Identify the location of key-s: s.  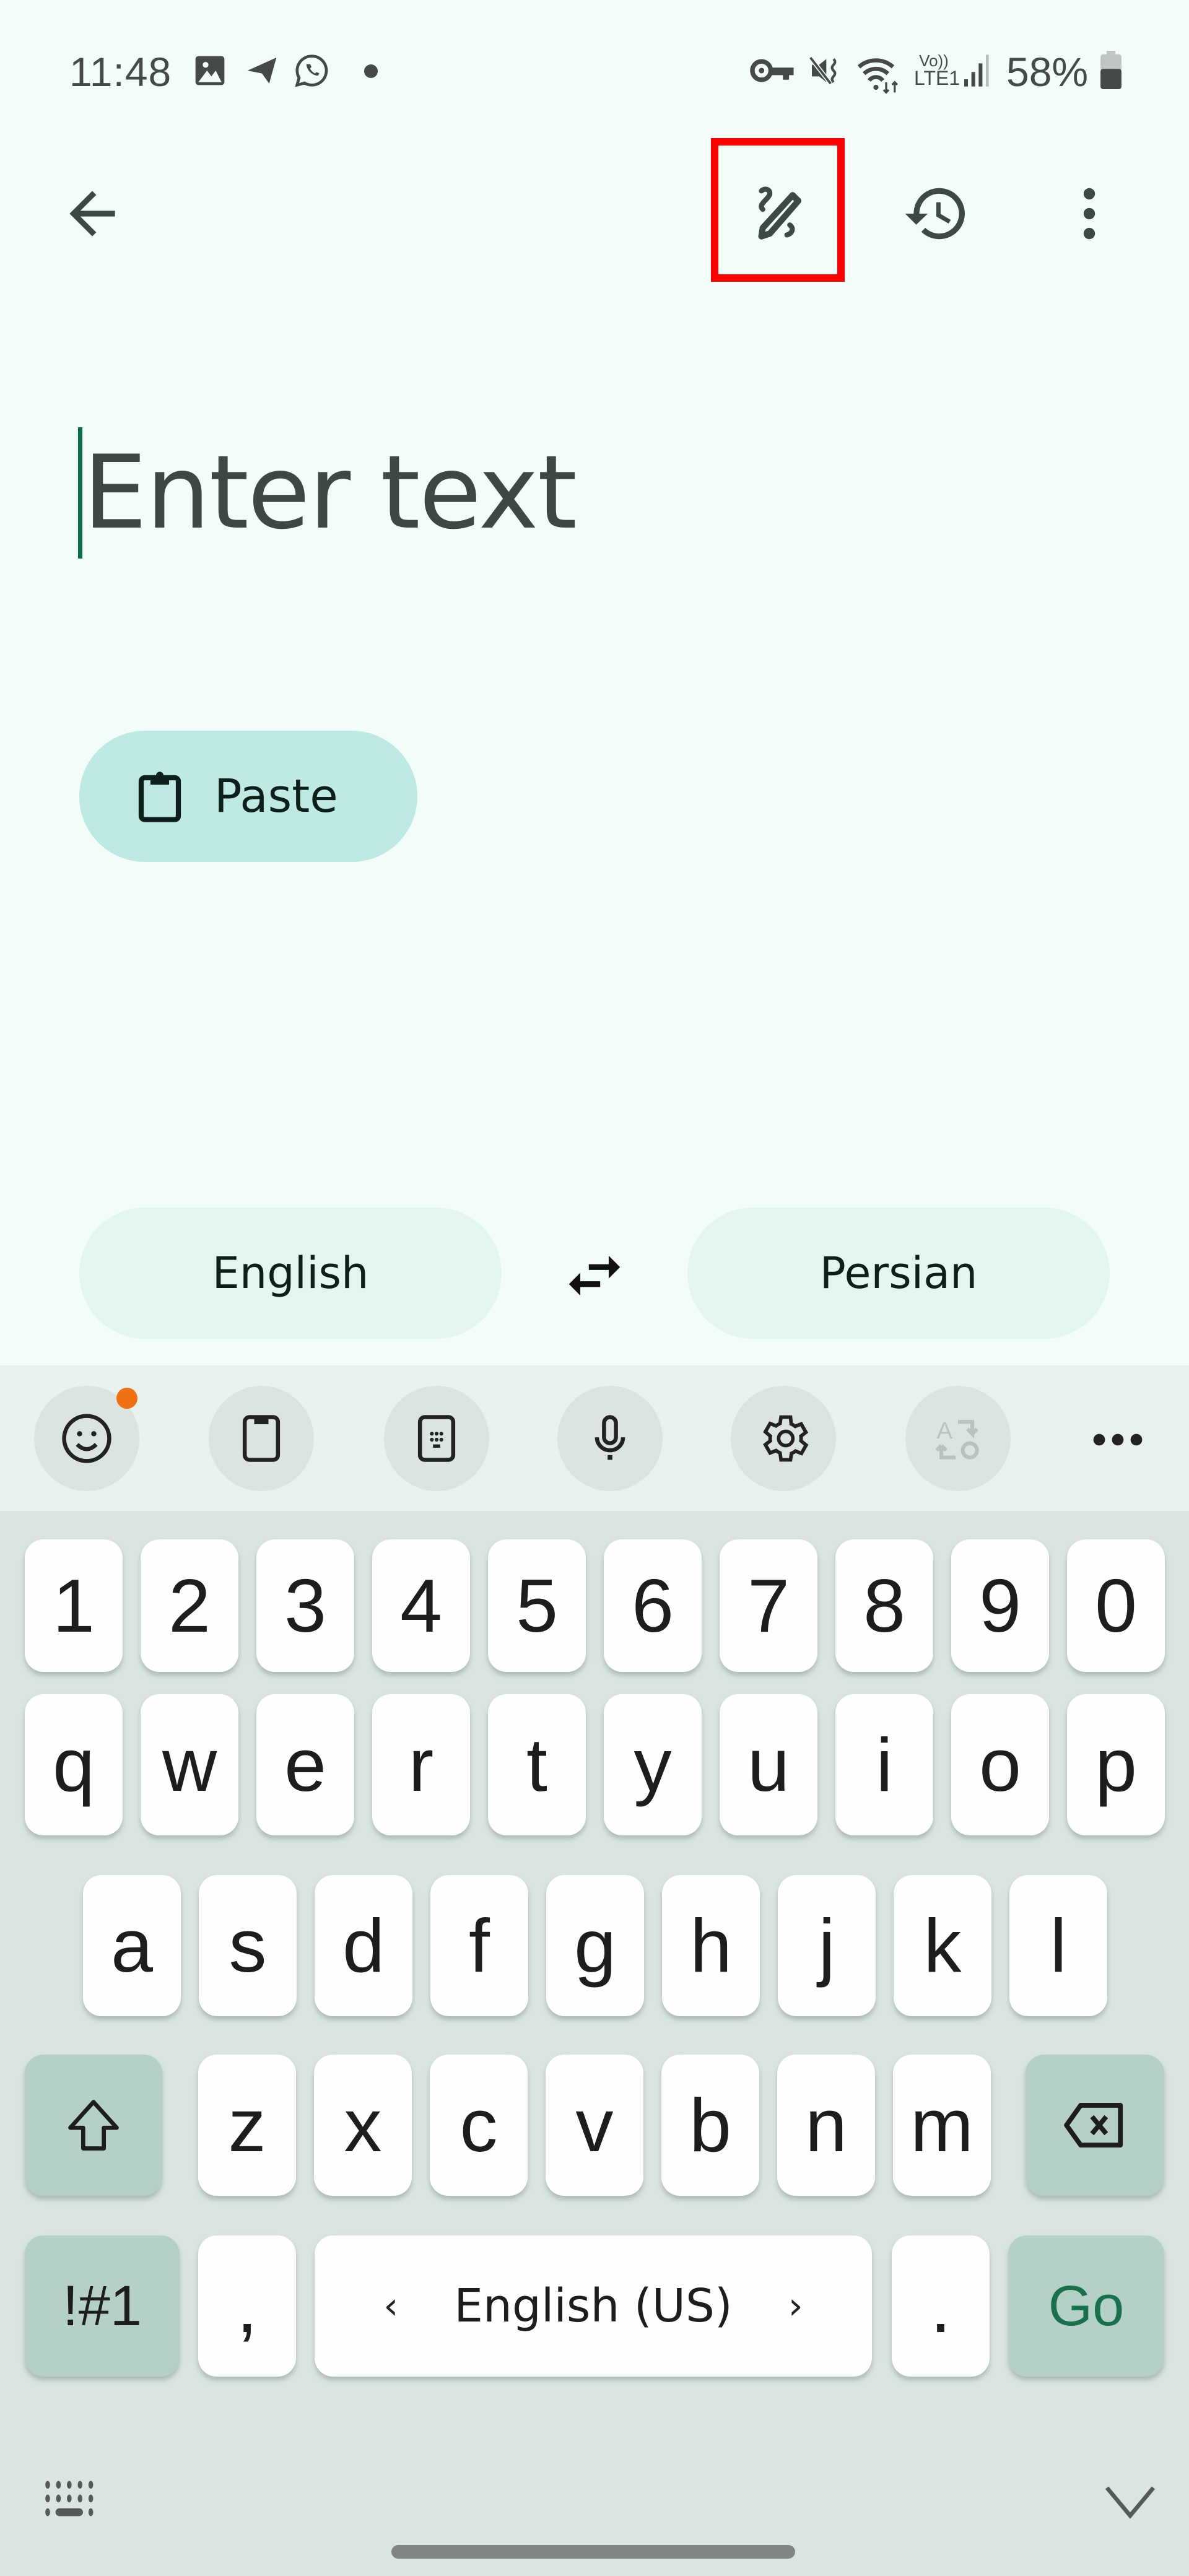
(248, 1945).